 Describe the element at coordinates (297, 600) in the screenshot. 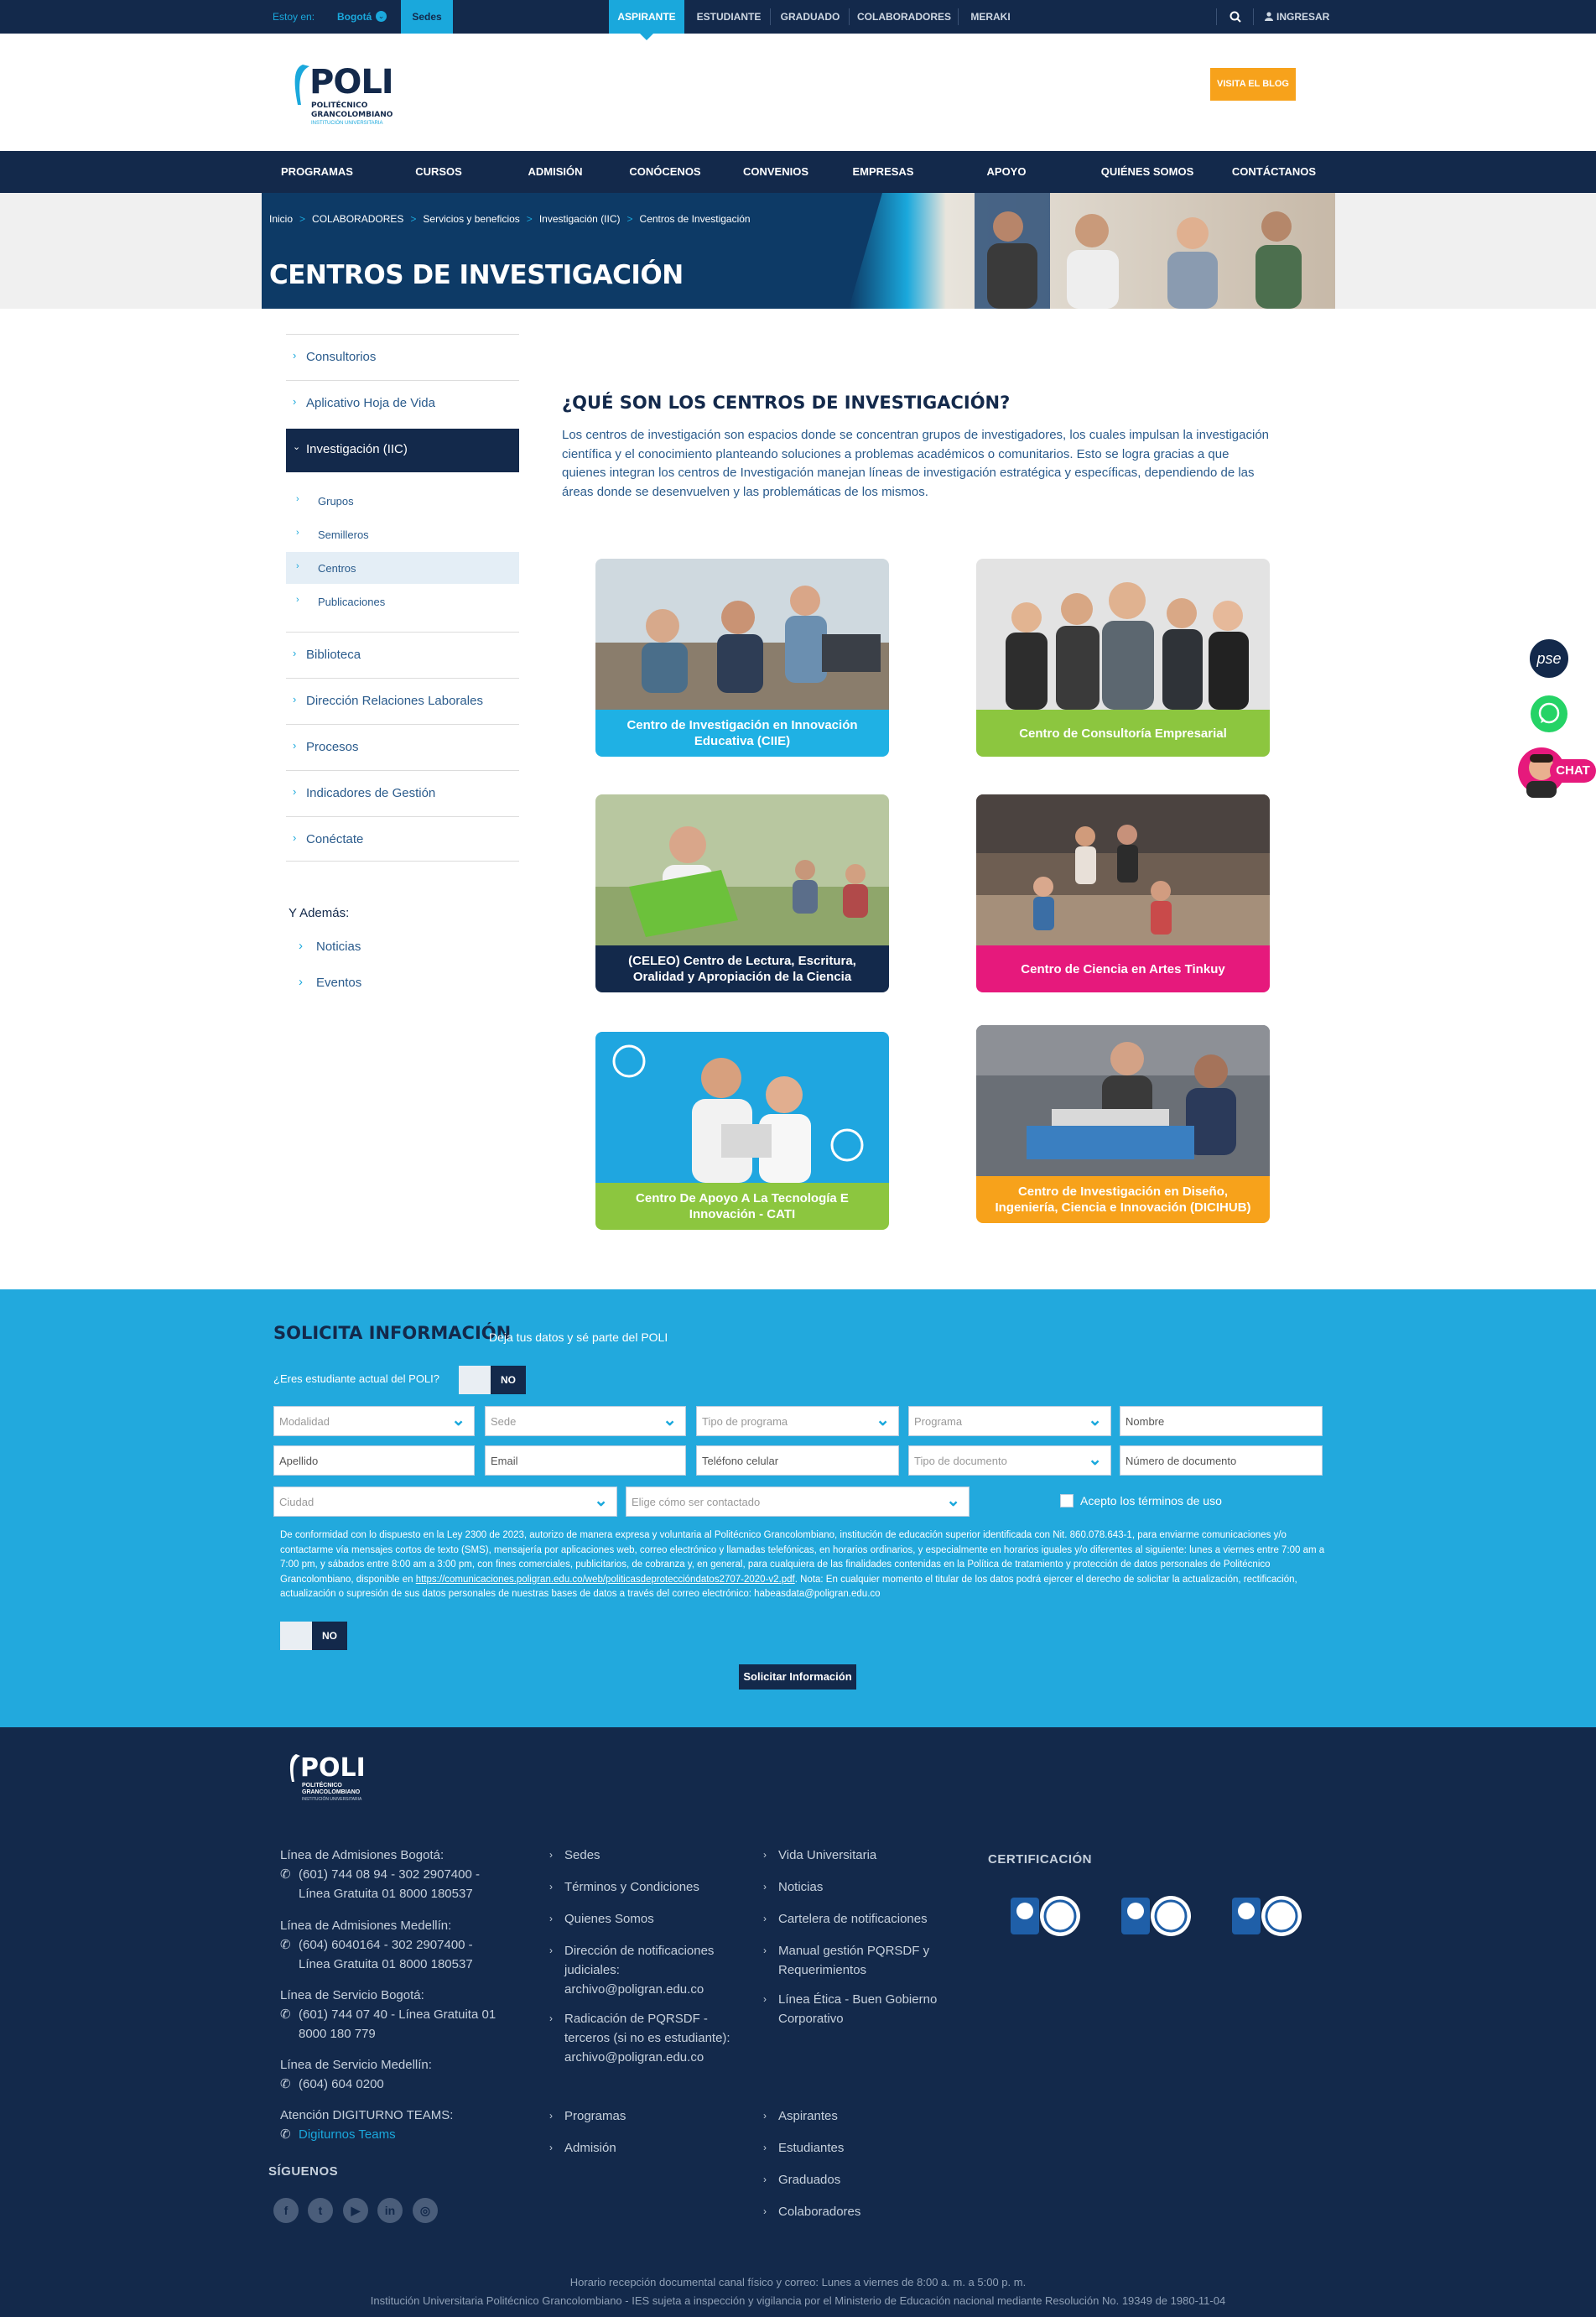

I see `chevron-right-icon: ›` at that location.